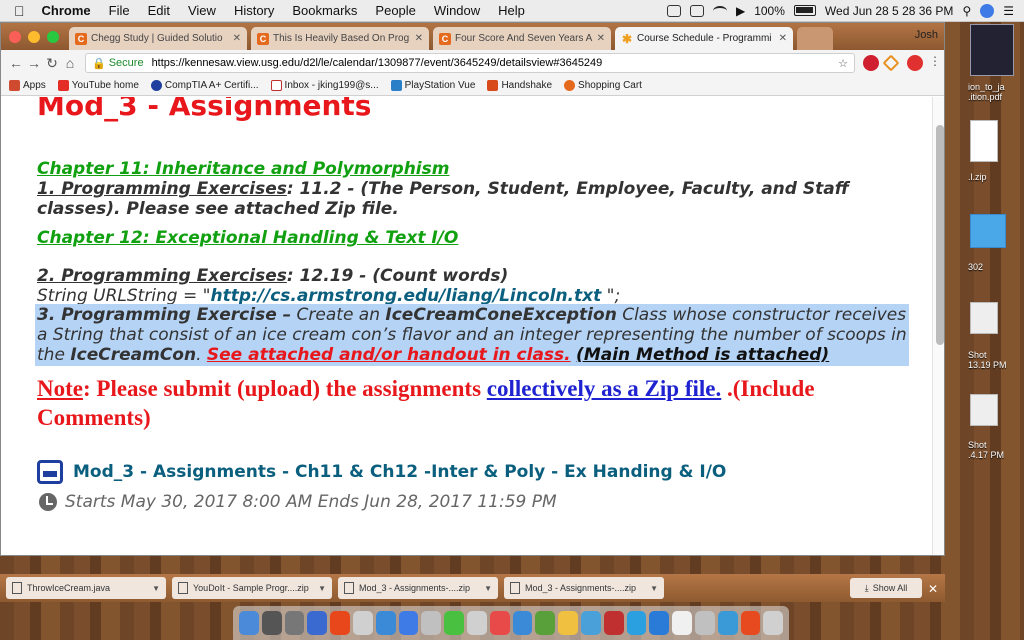 Image resolution: width=1024 pixels, height=640 pixels. Describe the element at coordinates (915, 63) in the screenshot. I see `extension-red-icon` at that location.